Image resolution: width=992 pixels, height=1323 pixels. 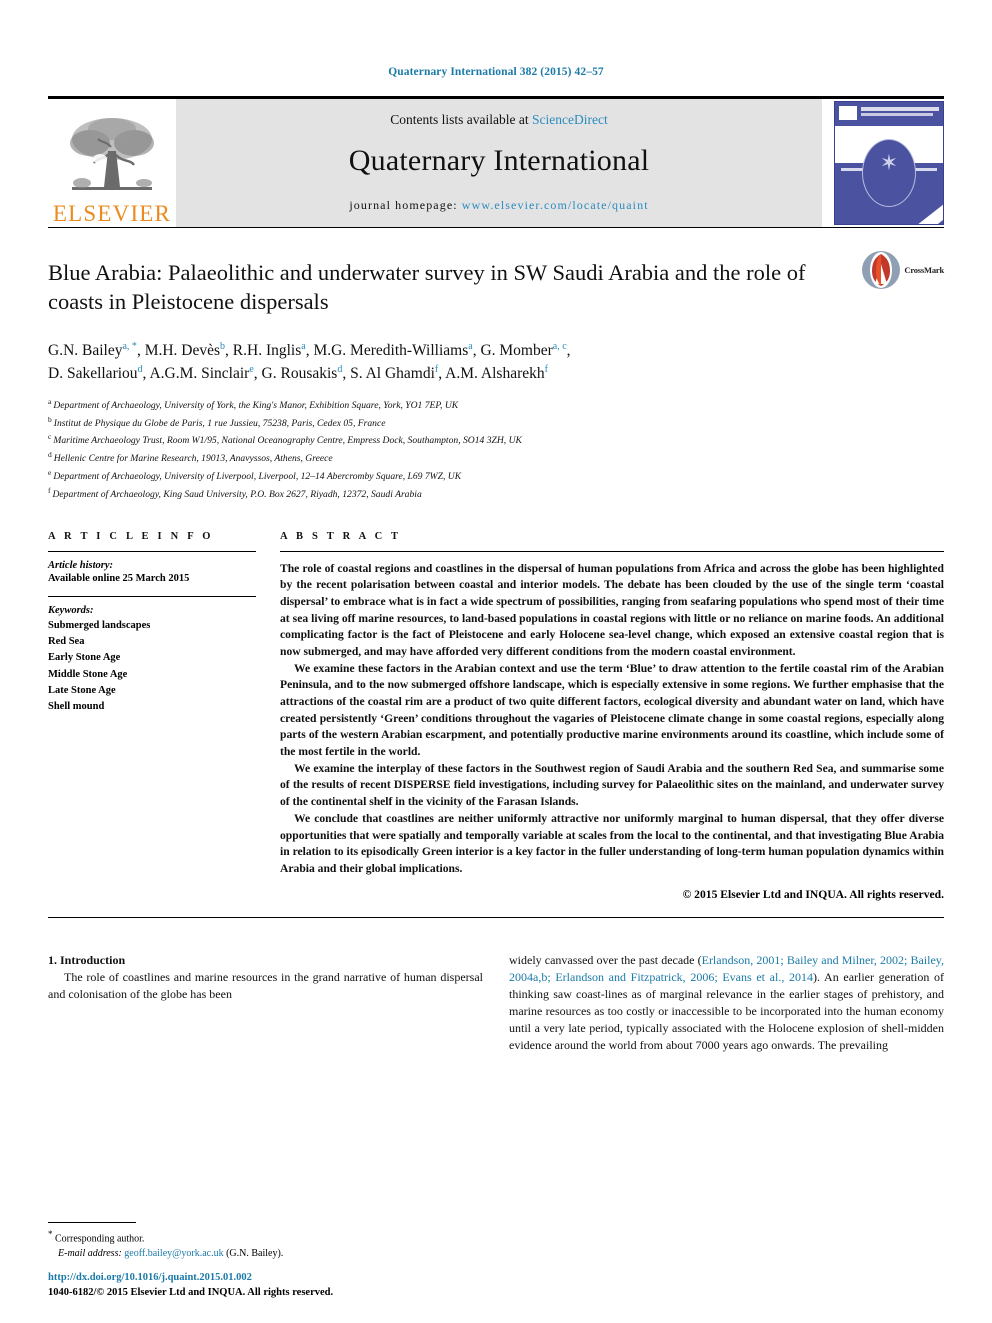 I want to click on keyword-item: Submerged landscapes, so click(x=99, y=625).